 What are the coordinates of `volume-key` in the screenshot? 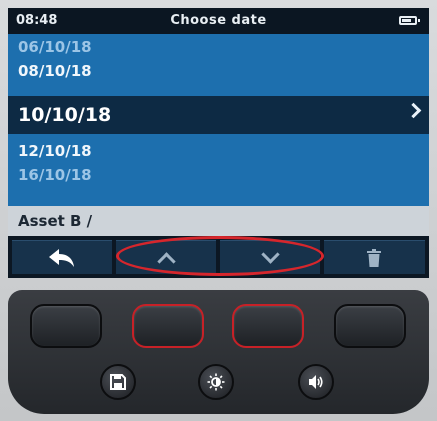 It's located at (316, 382).